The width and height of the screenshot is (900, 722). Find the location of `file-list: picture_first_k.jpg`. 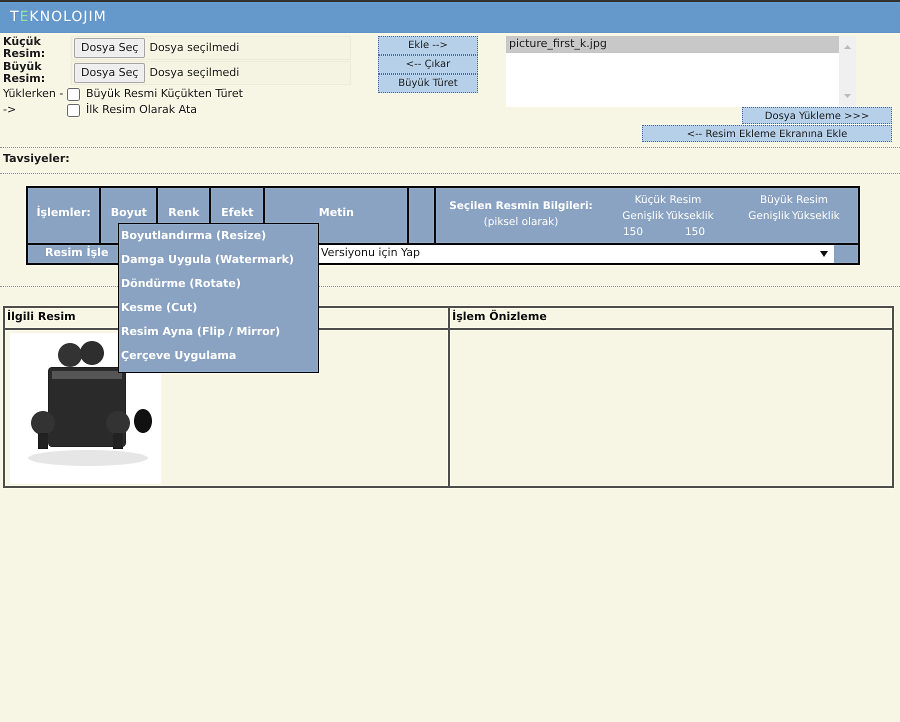

file-list: picture_first_k.jpg is located at coordinates (681, 71).